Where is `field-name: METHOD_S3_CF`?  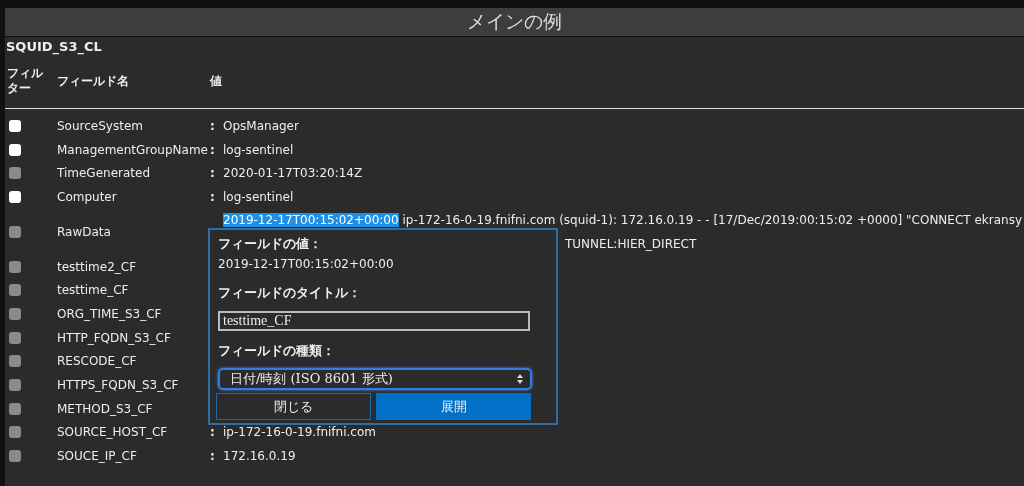
field-name: METHOD_S3_CF is located at coordinates (105, 408).